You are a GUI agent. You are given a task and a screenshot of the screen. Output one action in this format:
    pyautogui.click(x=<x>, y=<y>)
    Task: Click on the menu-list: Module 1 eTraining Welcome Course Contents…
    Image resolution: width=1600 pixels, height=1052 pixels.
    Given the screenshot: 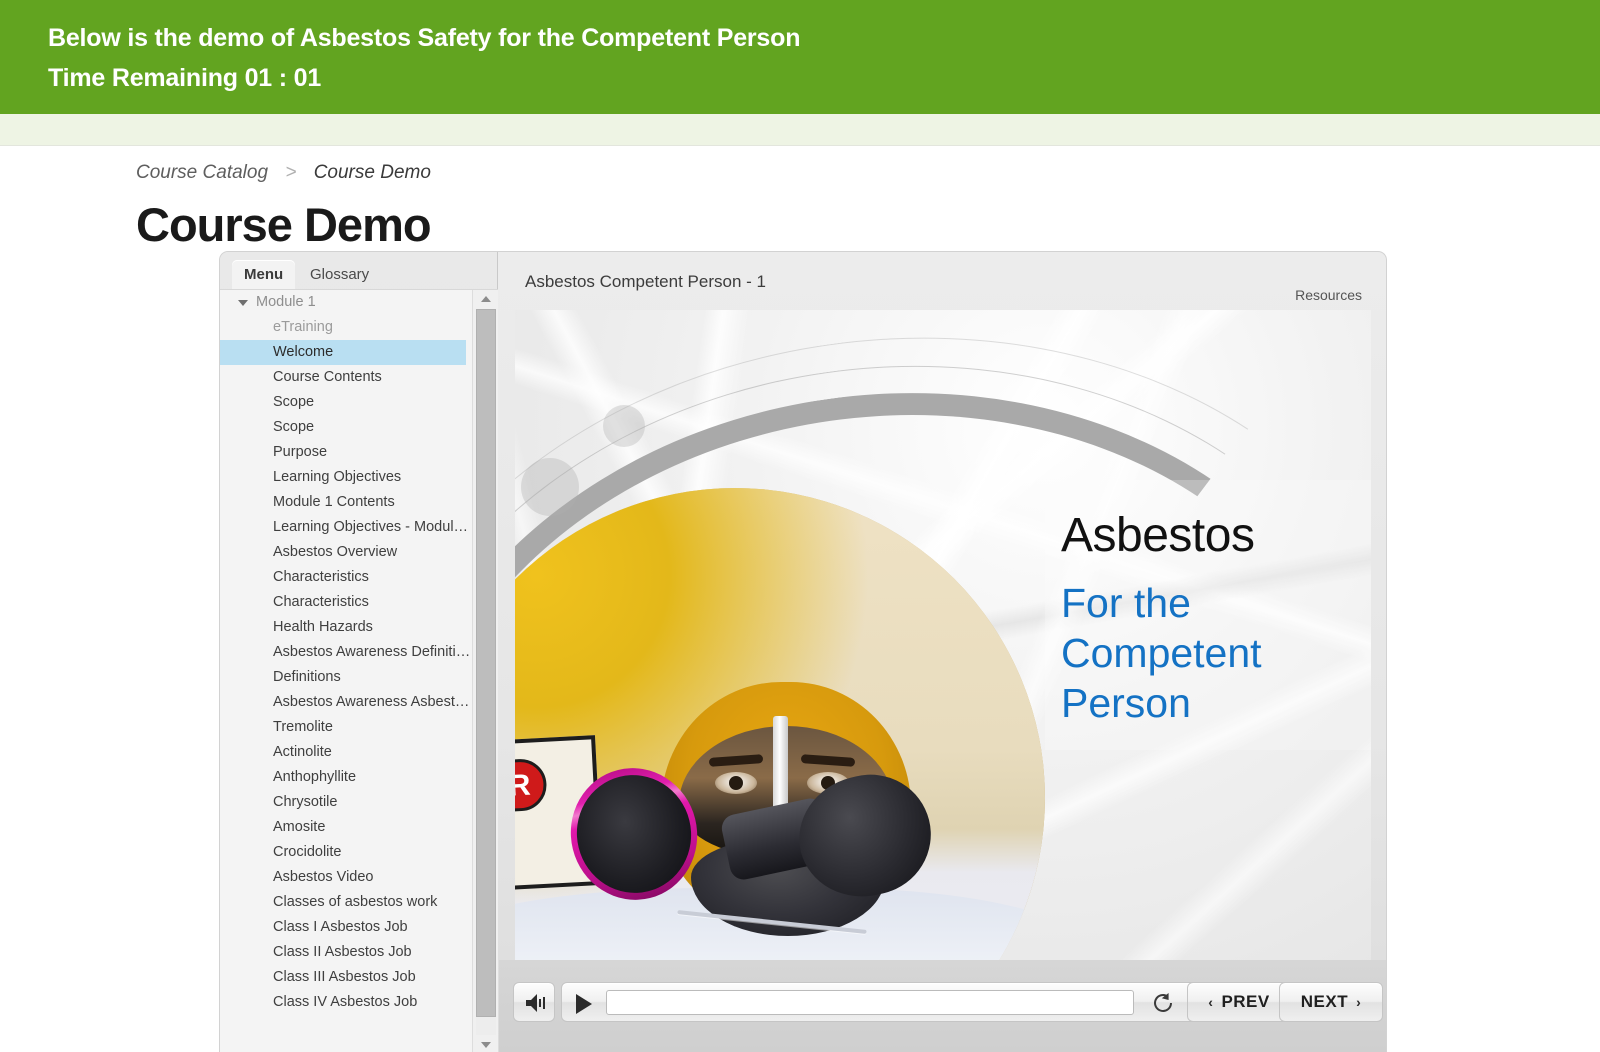 What is the action you would take?
    pyautogui.click(x=346, y=671)
    